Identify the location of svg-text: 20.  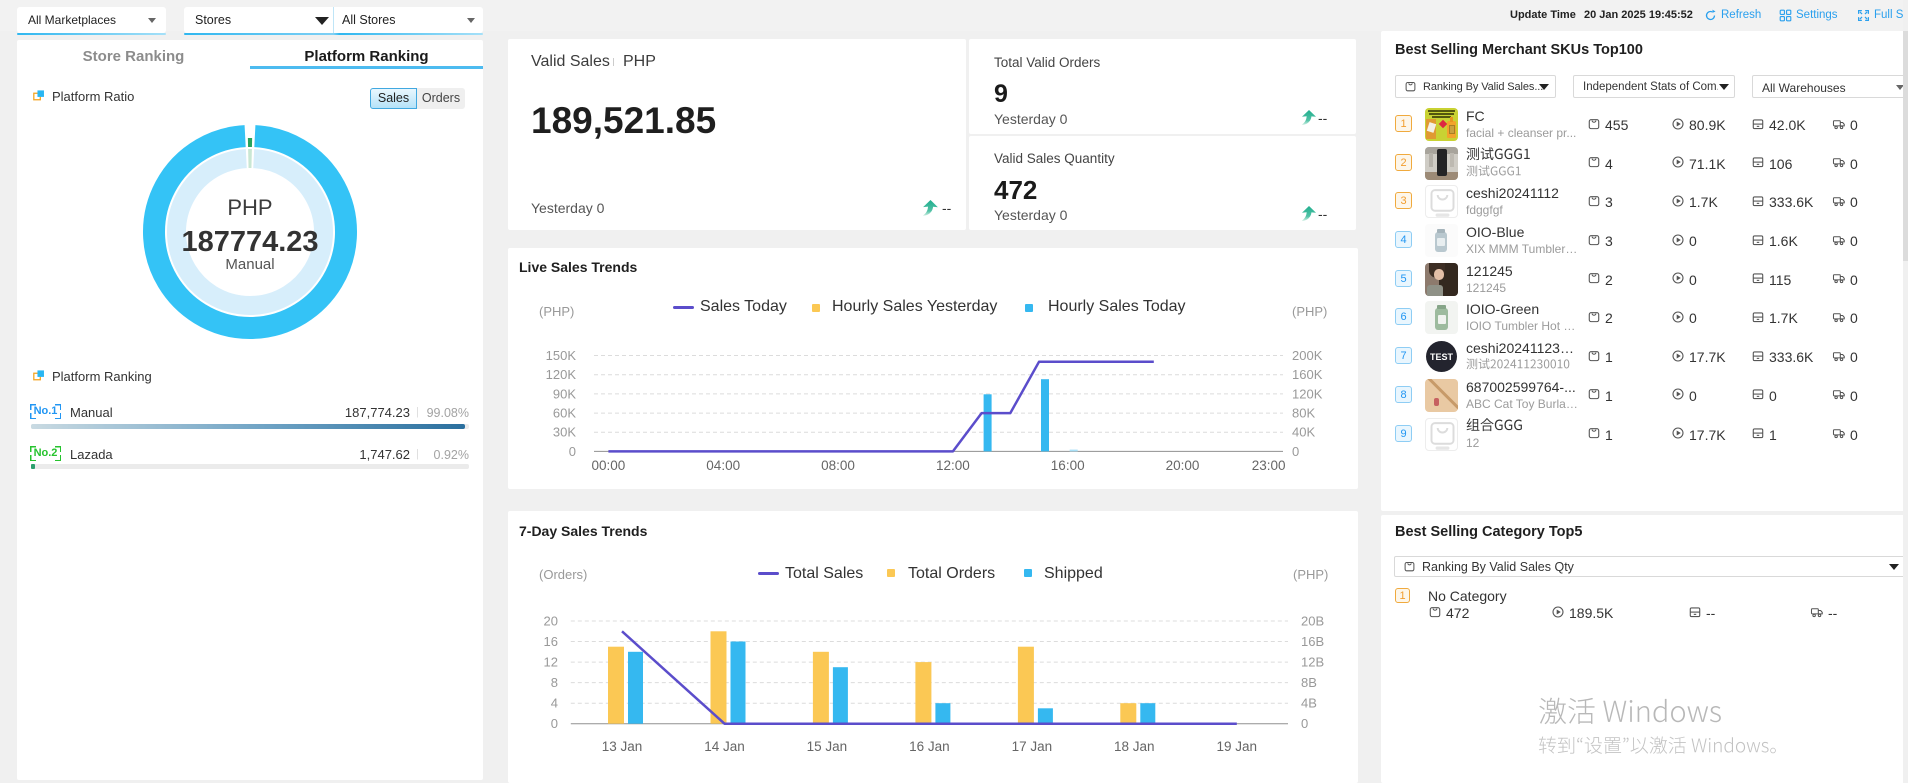
(551, 621).